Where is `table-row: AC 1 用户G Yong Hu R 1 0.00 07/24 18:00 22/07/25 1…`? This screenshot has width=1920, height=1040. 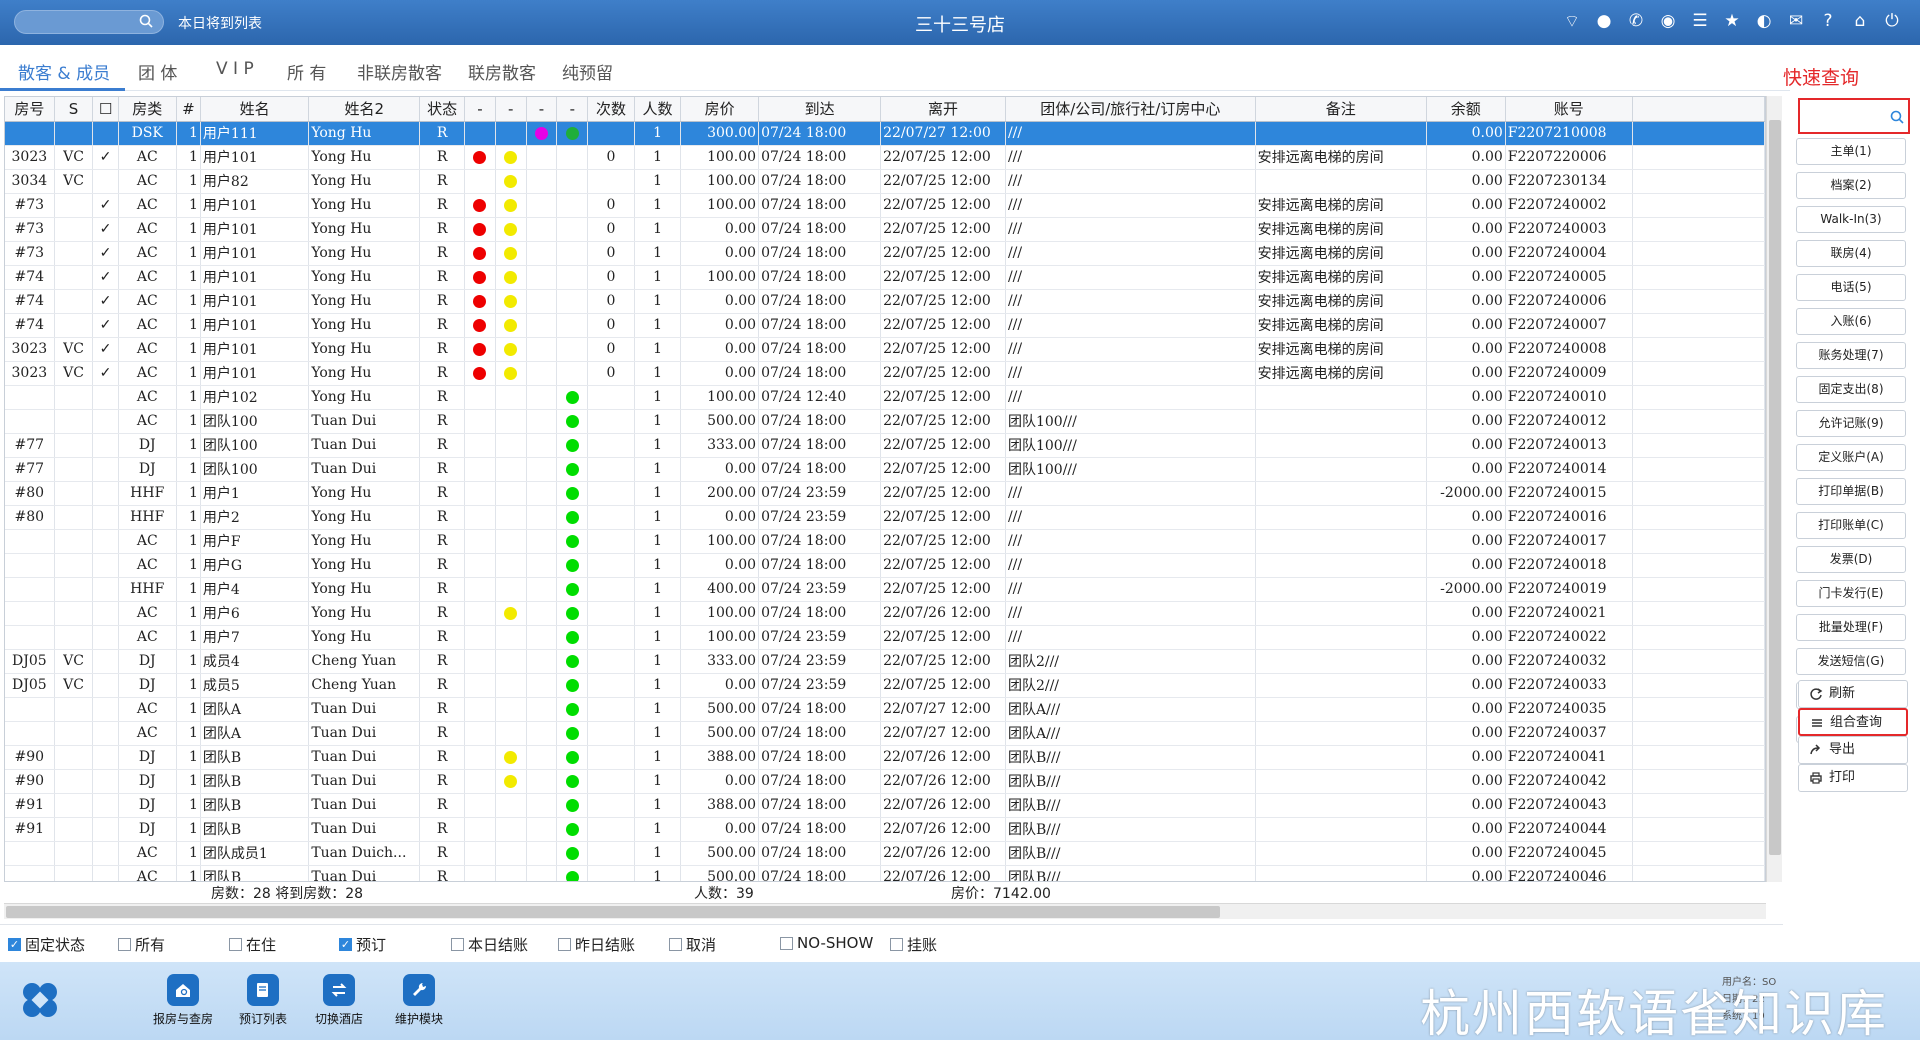 table-row: AC 1 用户G Yong Hu R 1 0.00 07/24 18:00 22/07/25 1… is located at coordinates (885, 565).